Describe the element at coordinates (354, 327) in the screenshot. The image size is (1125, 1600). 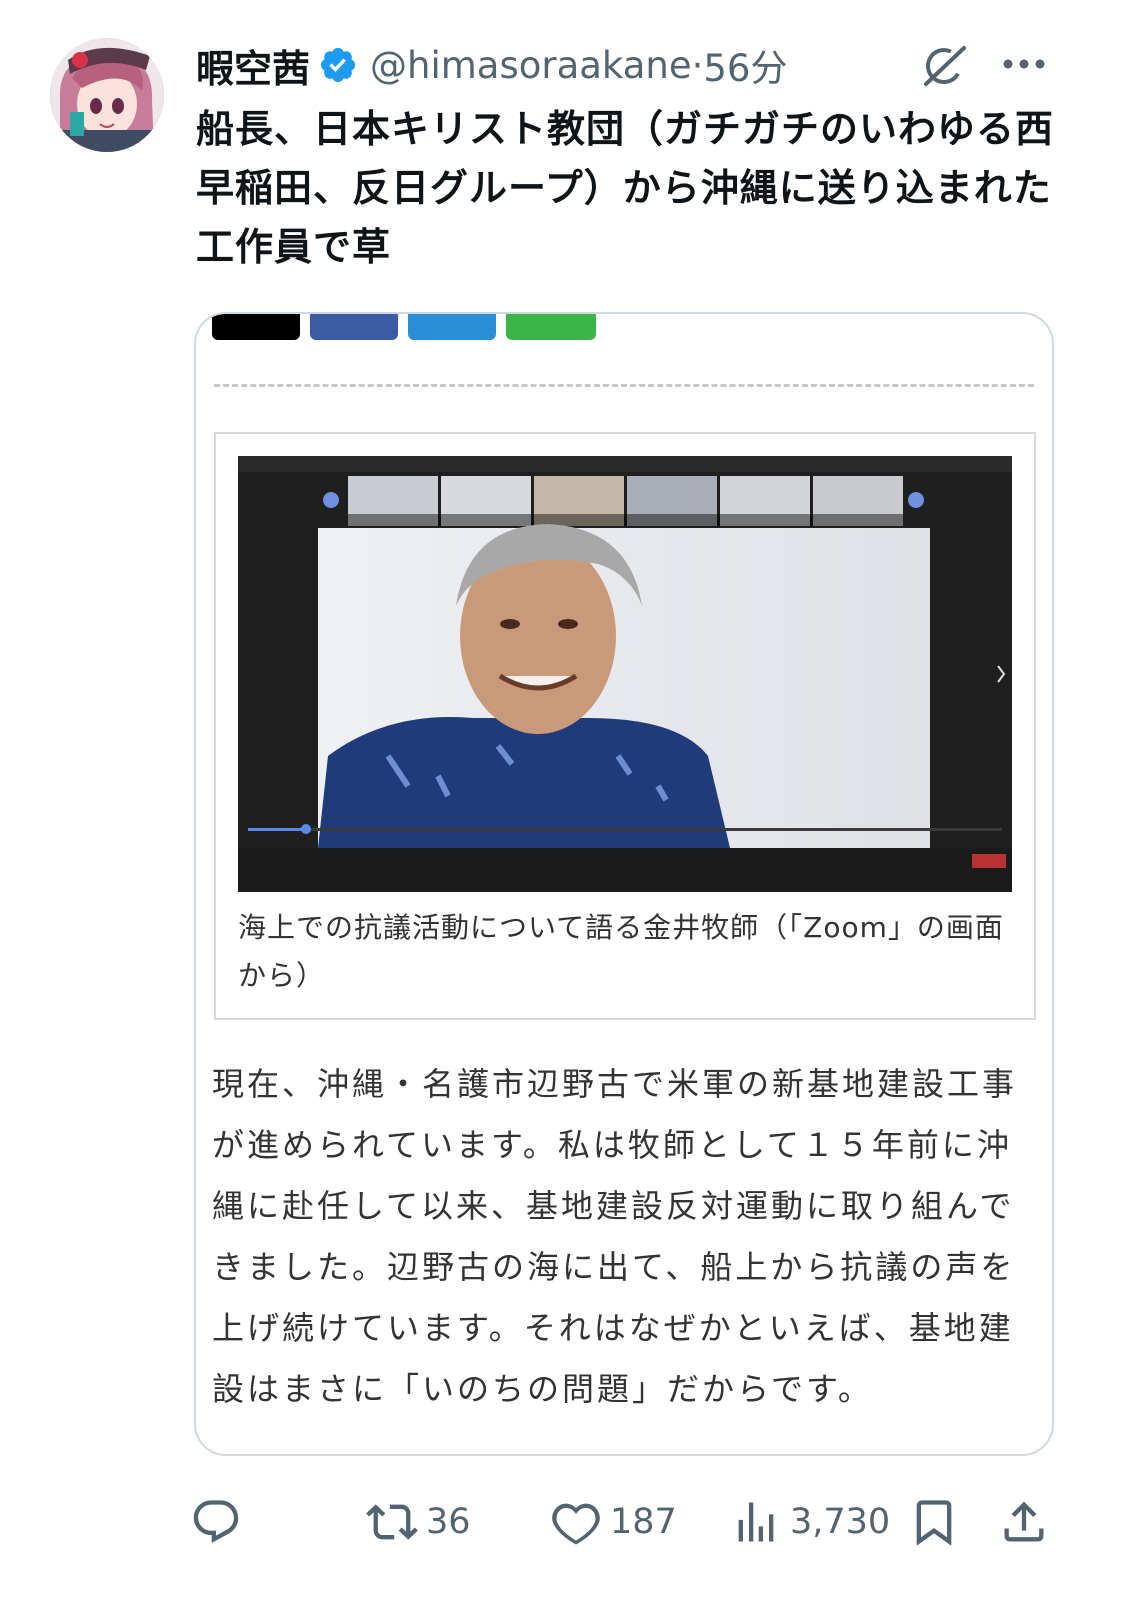
I see `facebook-share-icon` at that location.